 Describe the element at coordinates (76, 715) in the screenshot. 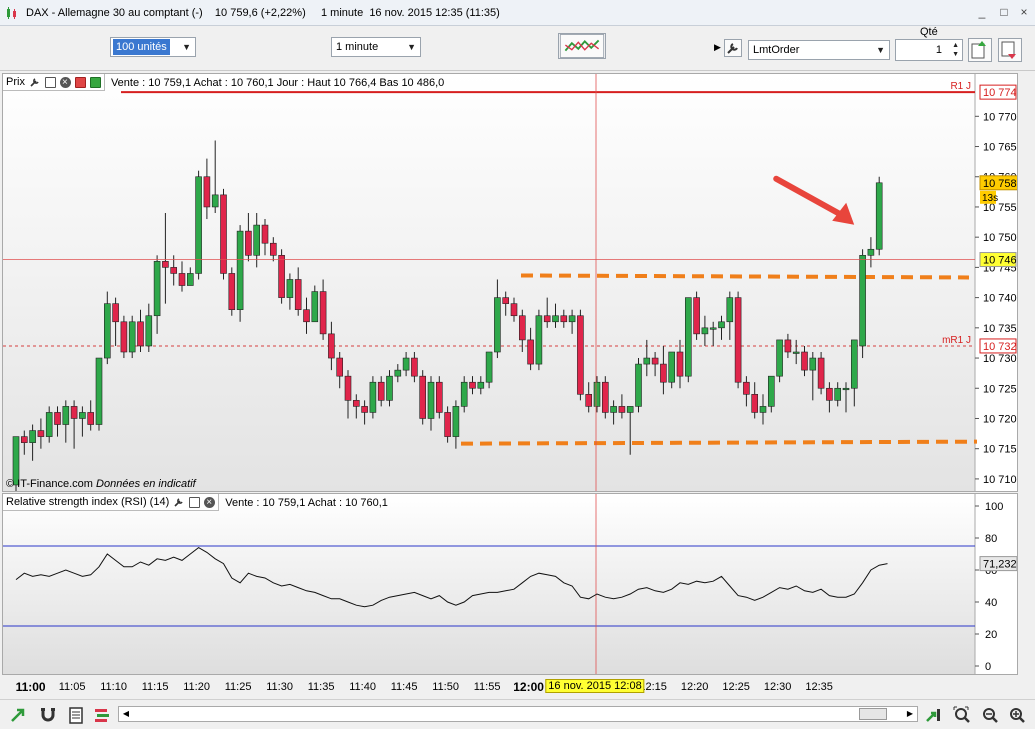

I see `calculator-icon` at that location.